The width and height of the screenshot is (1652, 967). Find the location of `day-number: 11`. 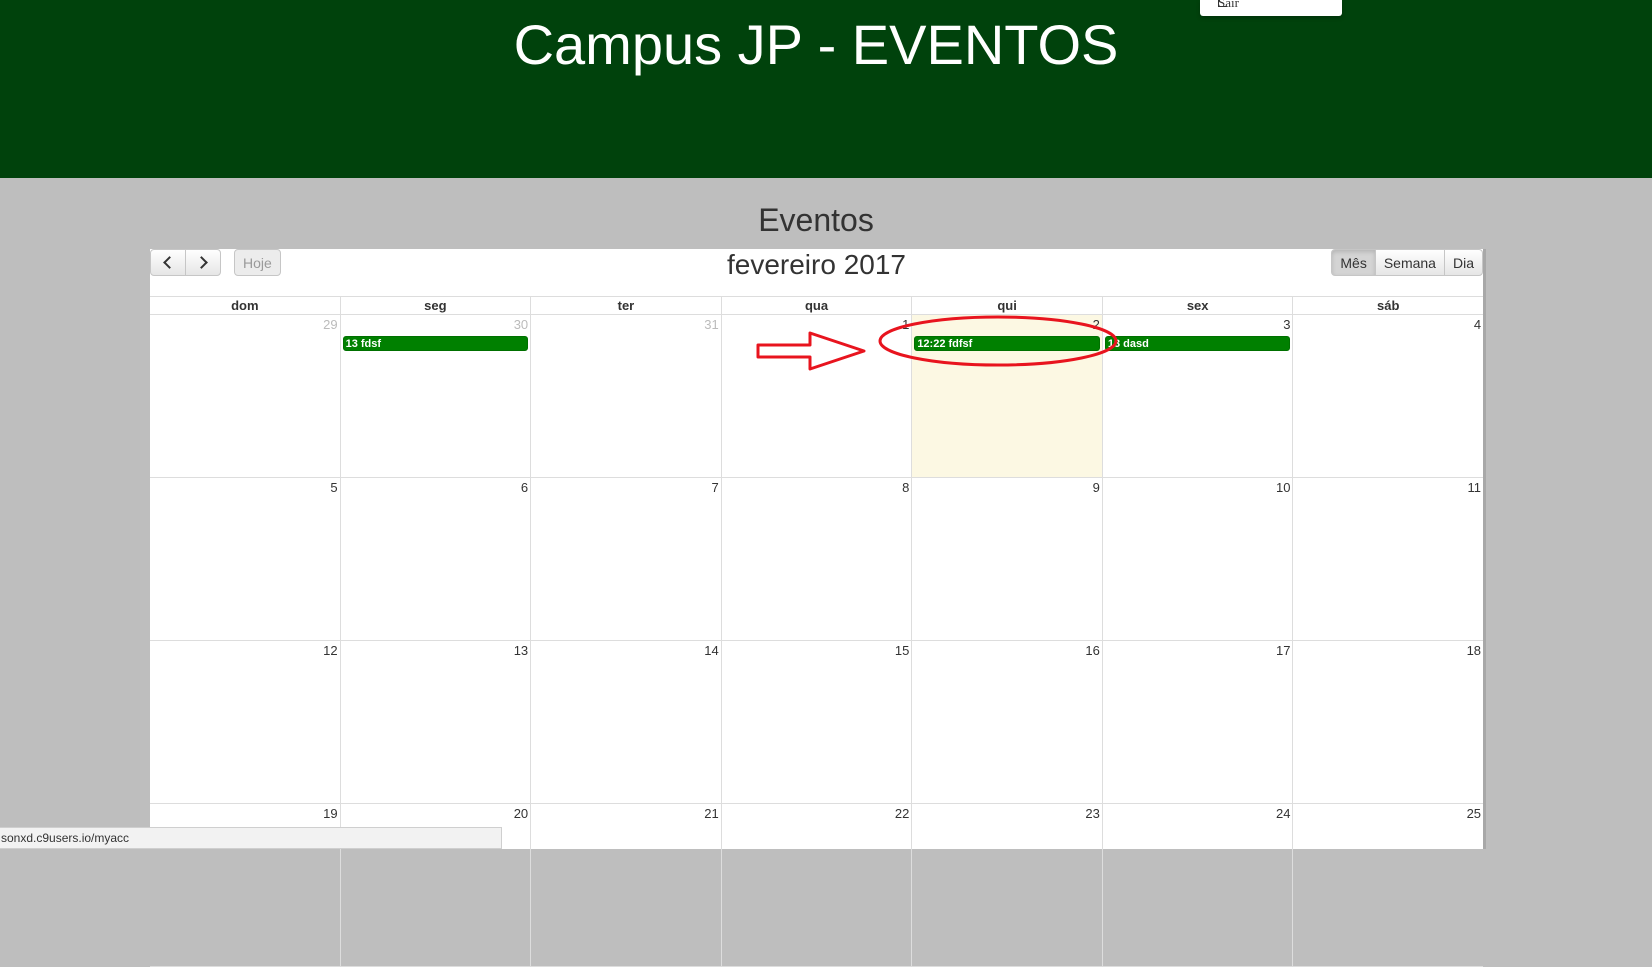

day-number: 11 is located at coordinates (1474, 487).